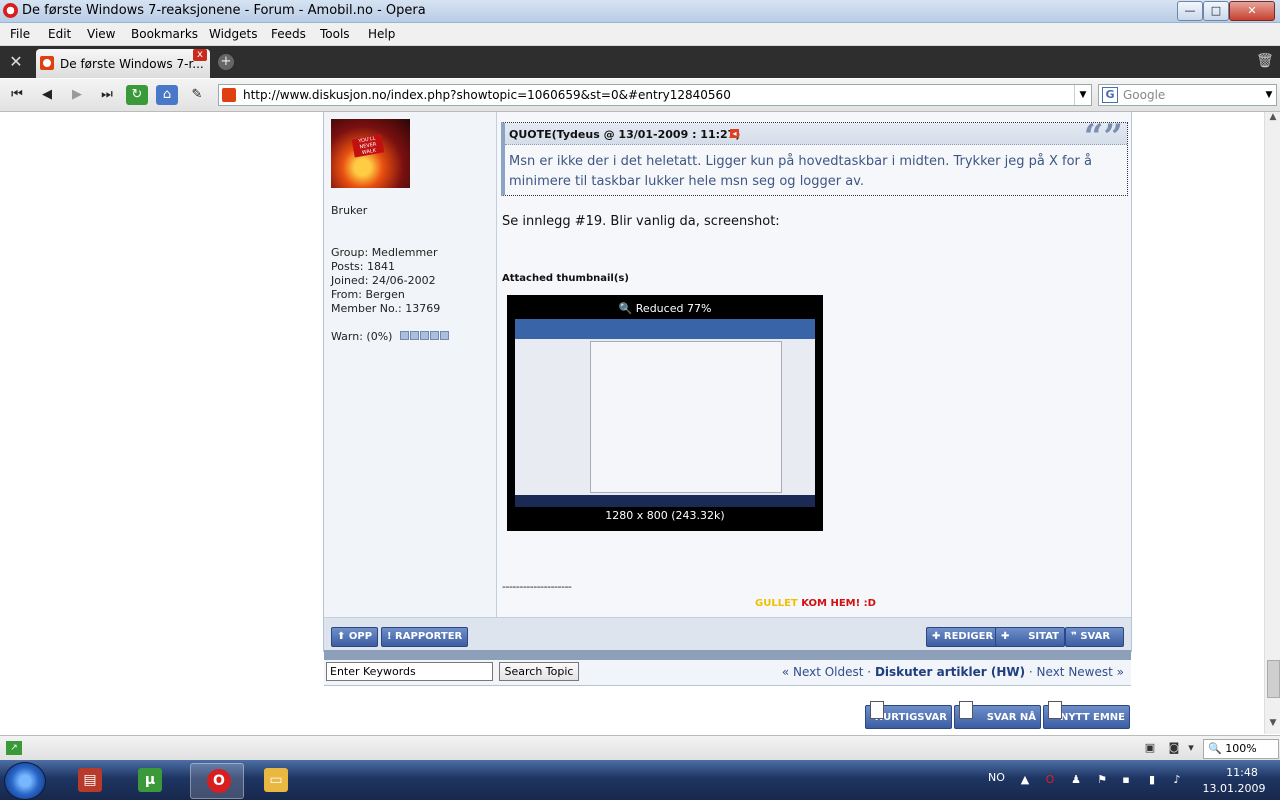 This screenshot has height=800, width=1280. I want to click on new-tab-button: +, so click(226, 62).